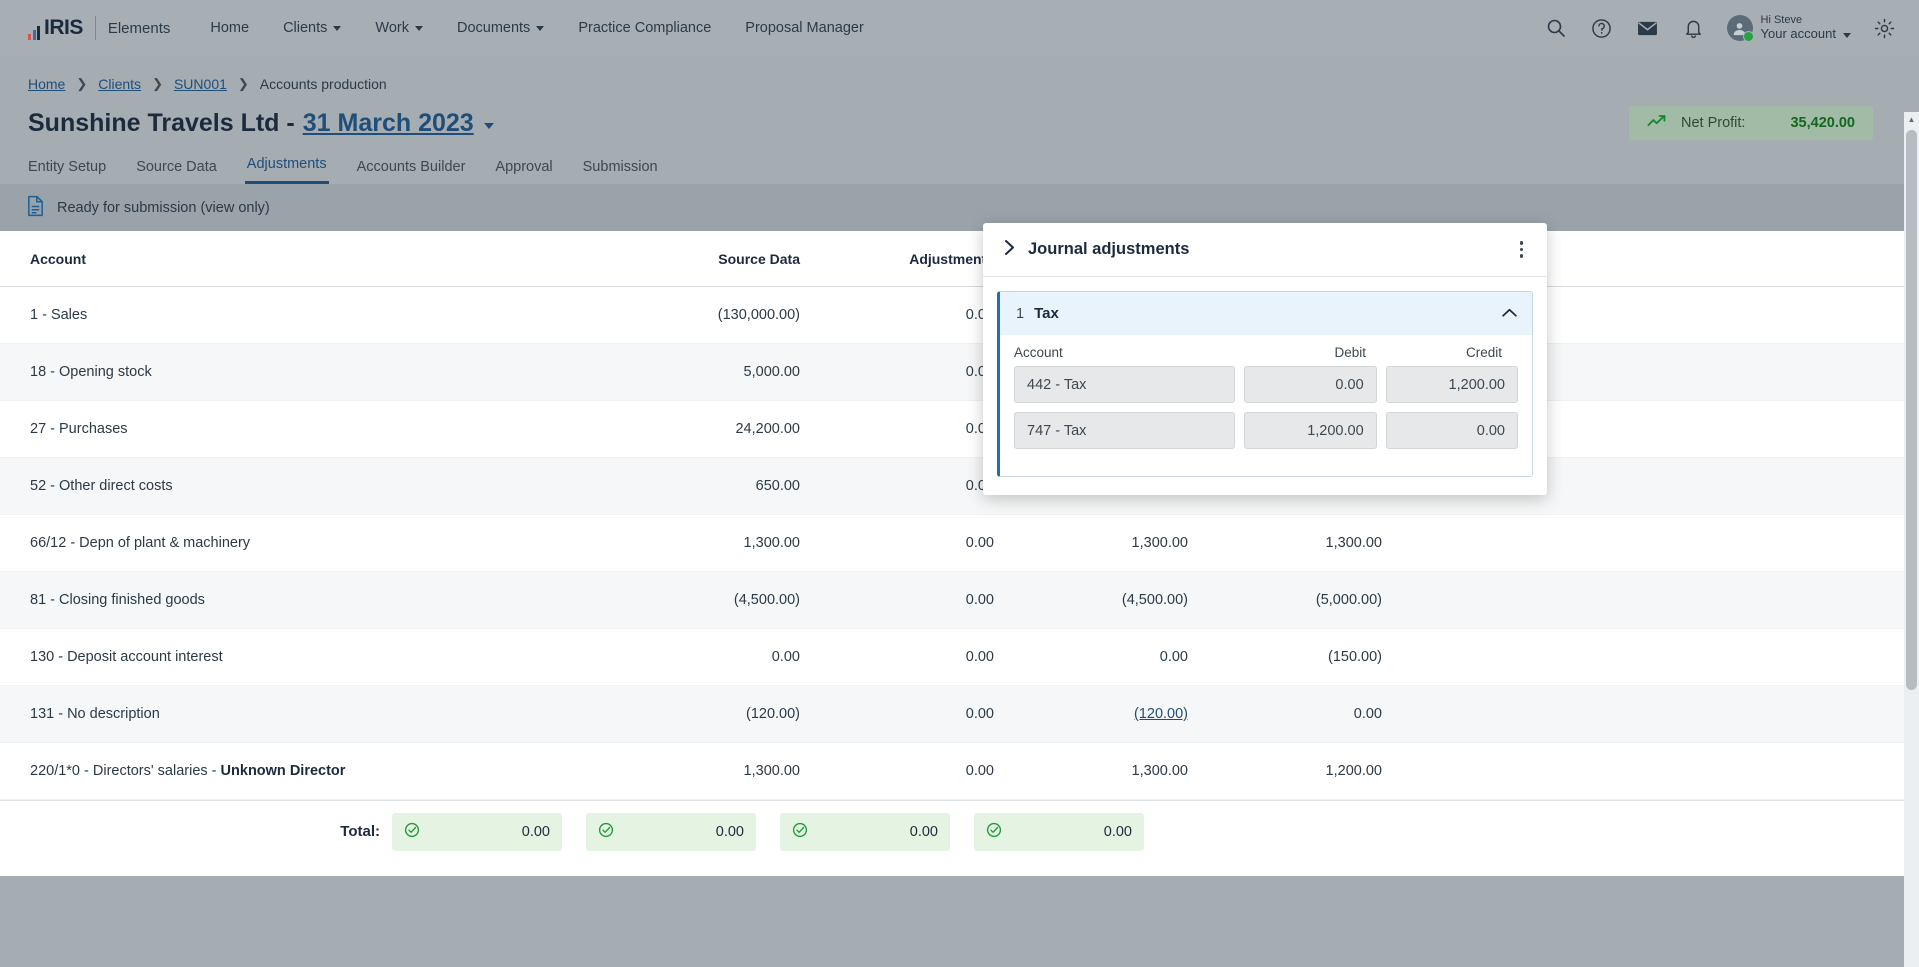 This screenshot has width=1919, height=967. What do you see at coordinates (501, 28) in the screenshot?
I see `nav-item-documents: Documents` at bounding box center [501, 28].